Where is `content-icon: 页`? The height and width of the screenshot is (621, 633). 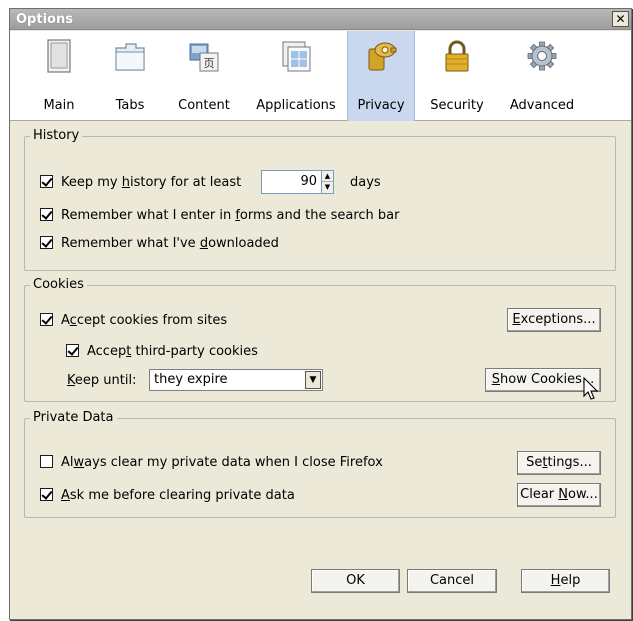
content-icon: 页 is located at coordinates (204, 57).